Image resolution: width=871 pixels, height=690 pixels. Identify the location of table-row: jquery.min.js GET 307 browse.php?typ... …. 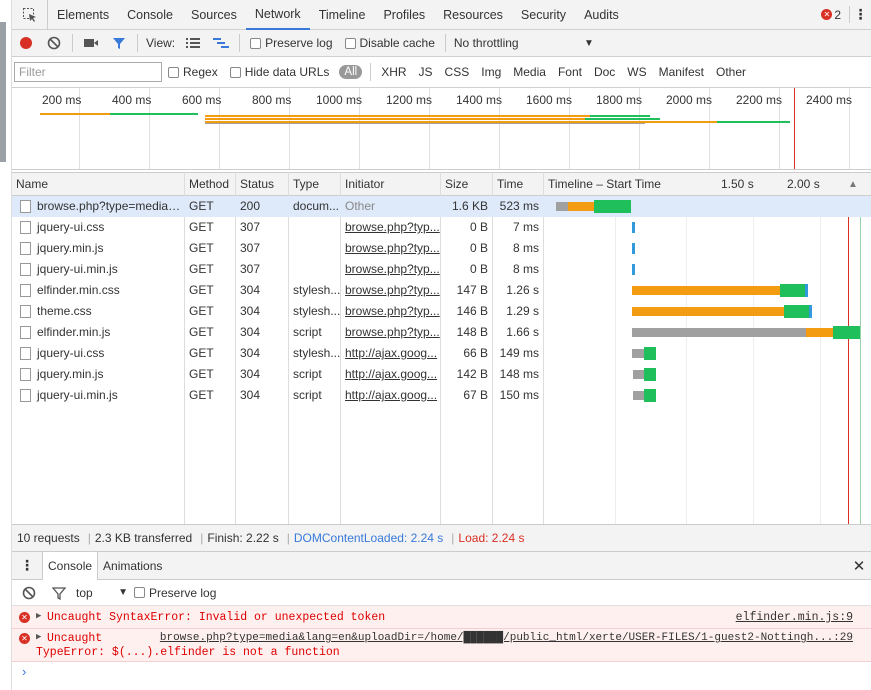
(441, 248).